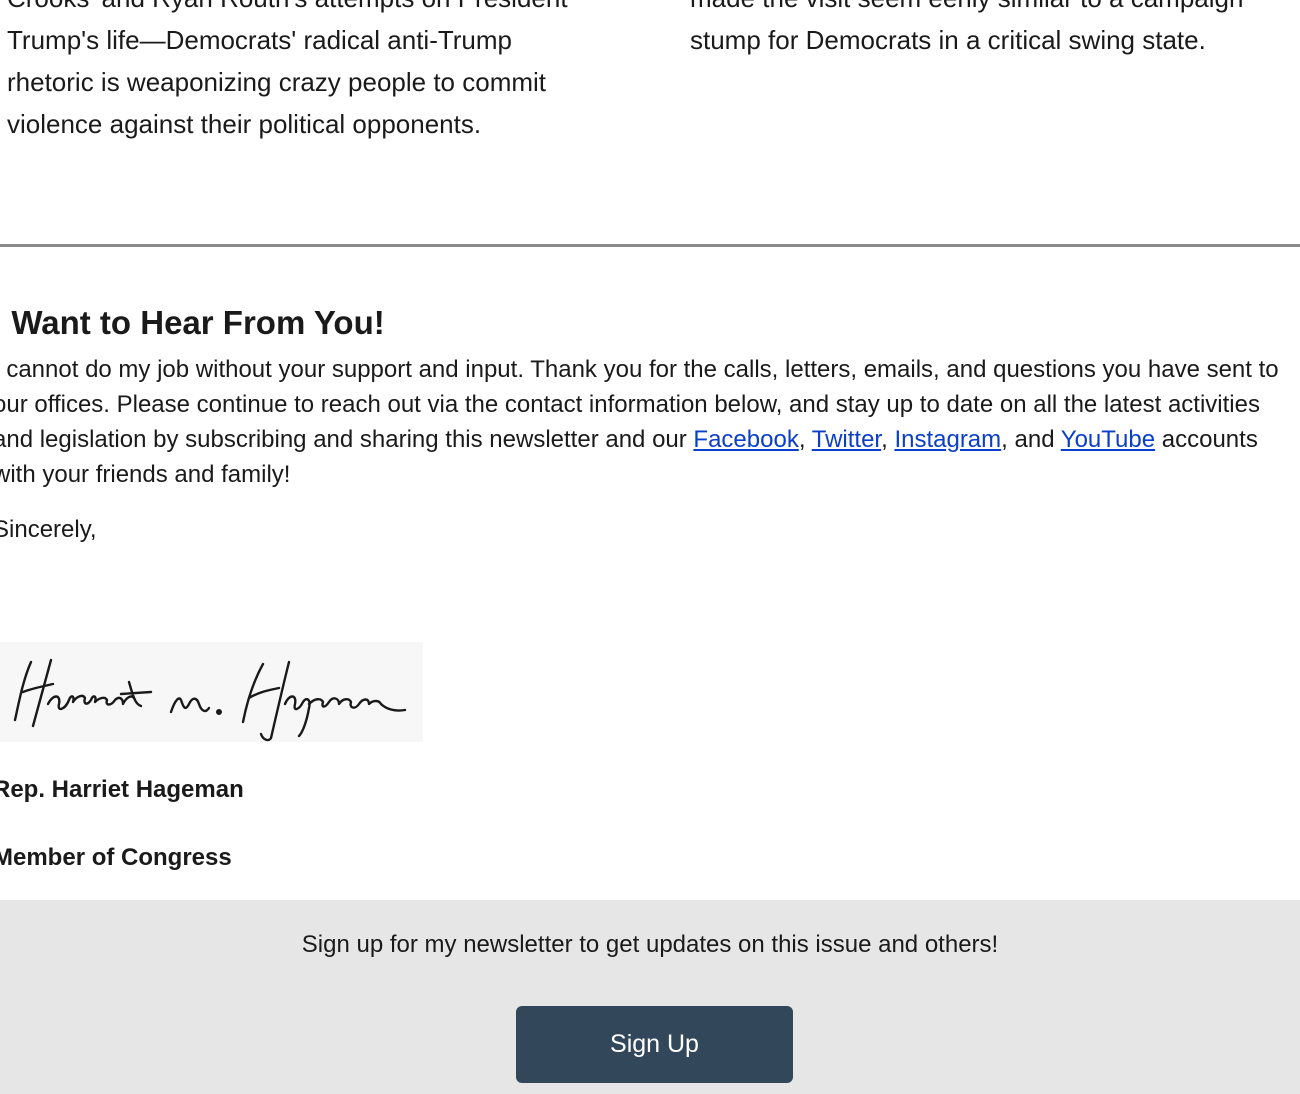 This screenshot has height=1094, width=1300. What do you see at coordinates (650, 245) in the screenshot?
I see `section-divider` at bounding box center [650, 245].